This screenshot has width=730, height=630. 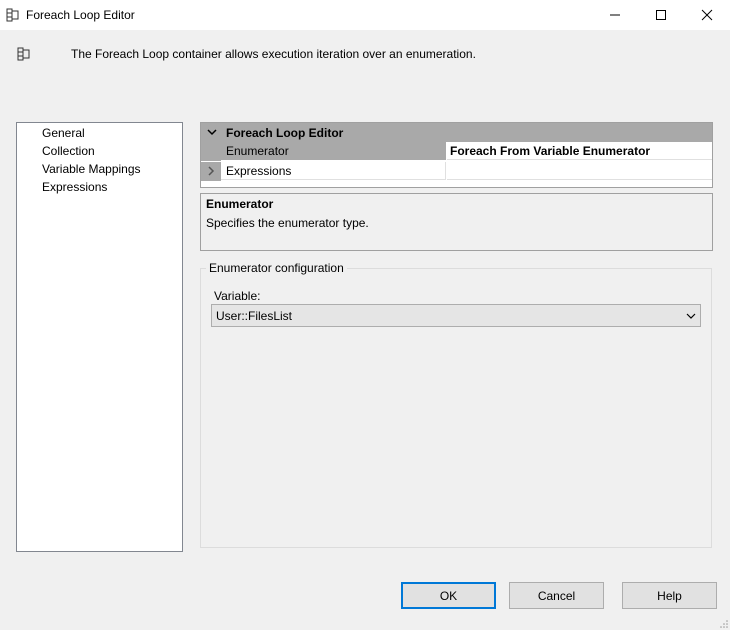 What do you see at coordinates (285, 133) in the screenshot?
I see `property-category-label: Foreach Loop Editor` at bounding box center [285, 133].